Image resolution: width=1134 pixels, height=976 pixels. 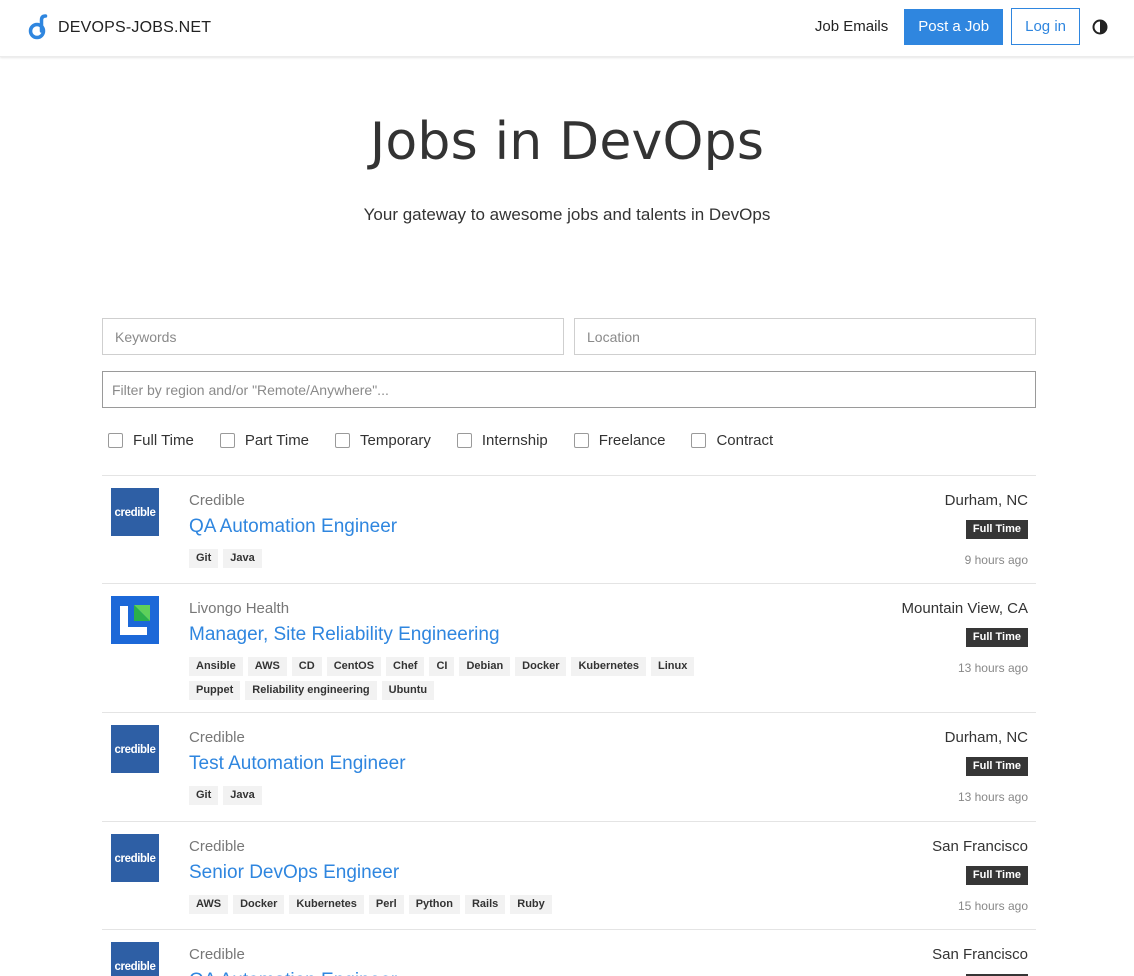 What do you see at coordinates (531, 904) in the screenshot?
I see `skill-tag: Ruby` at bounding box center [531, 904].